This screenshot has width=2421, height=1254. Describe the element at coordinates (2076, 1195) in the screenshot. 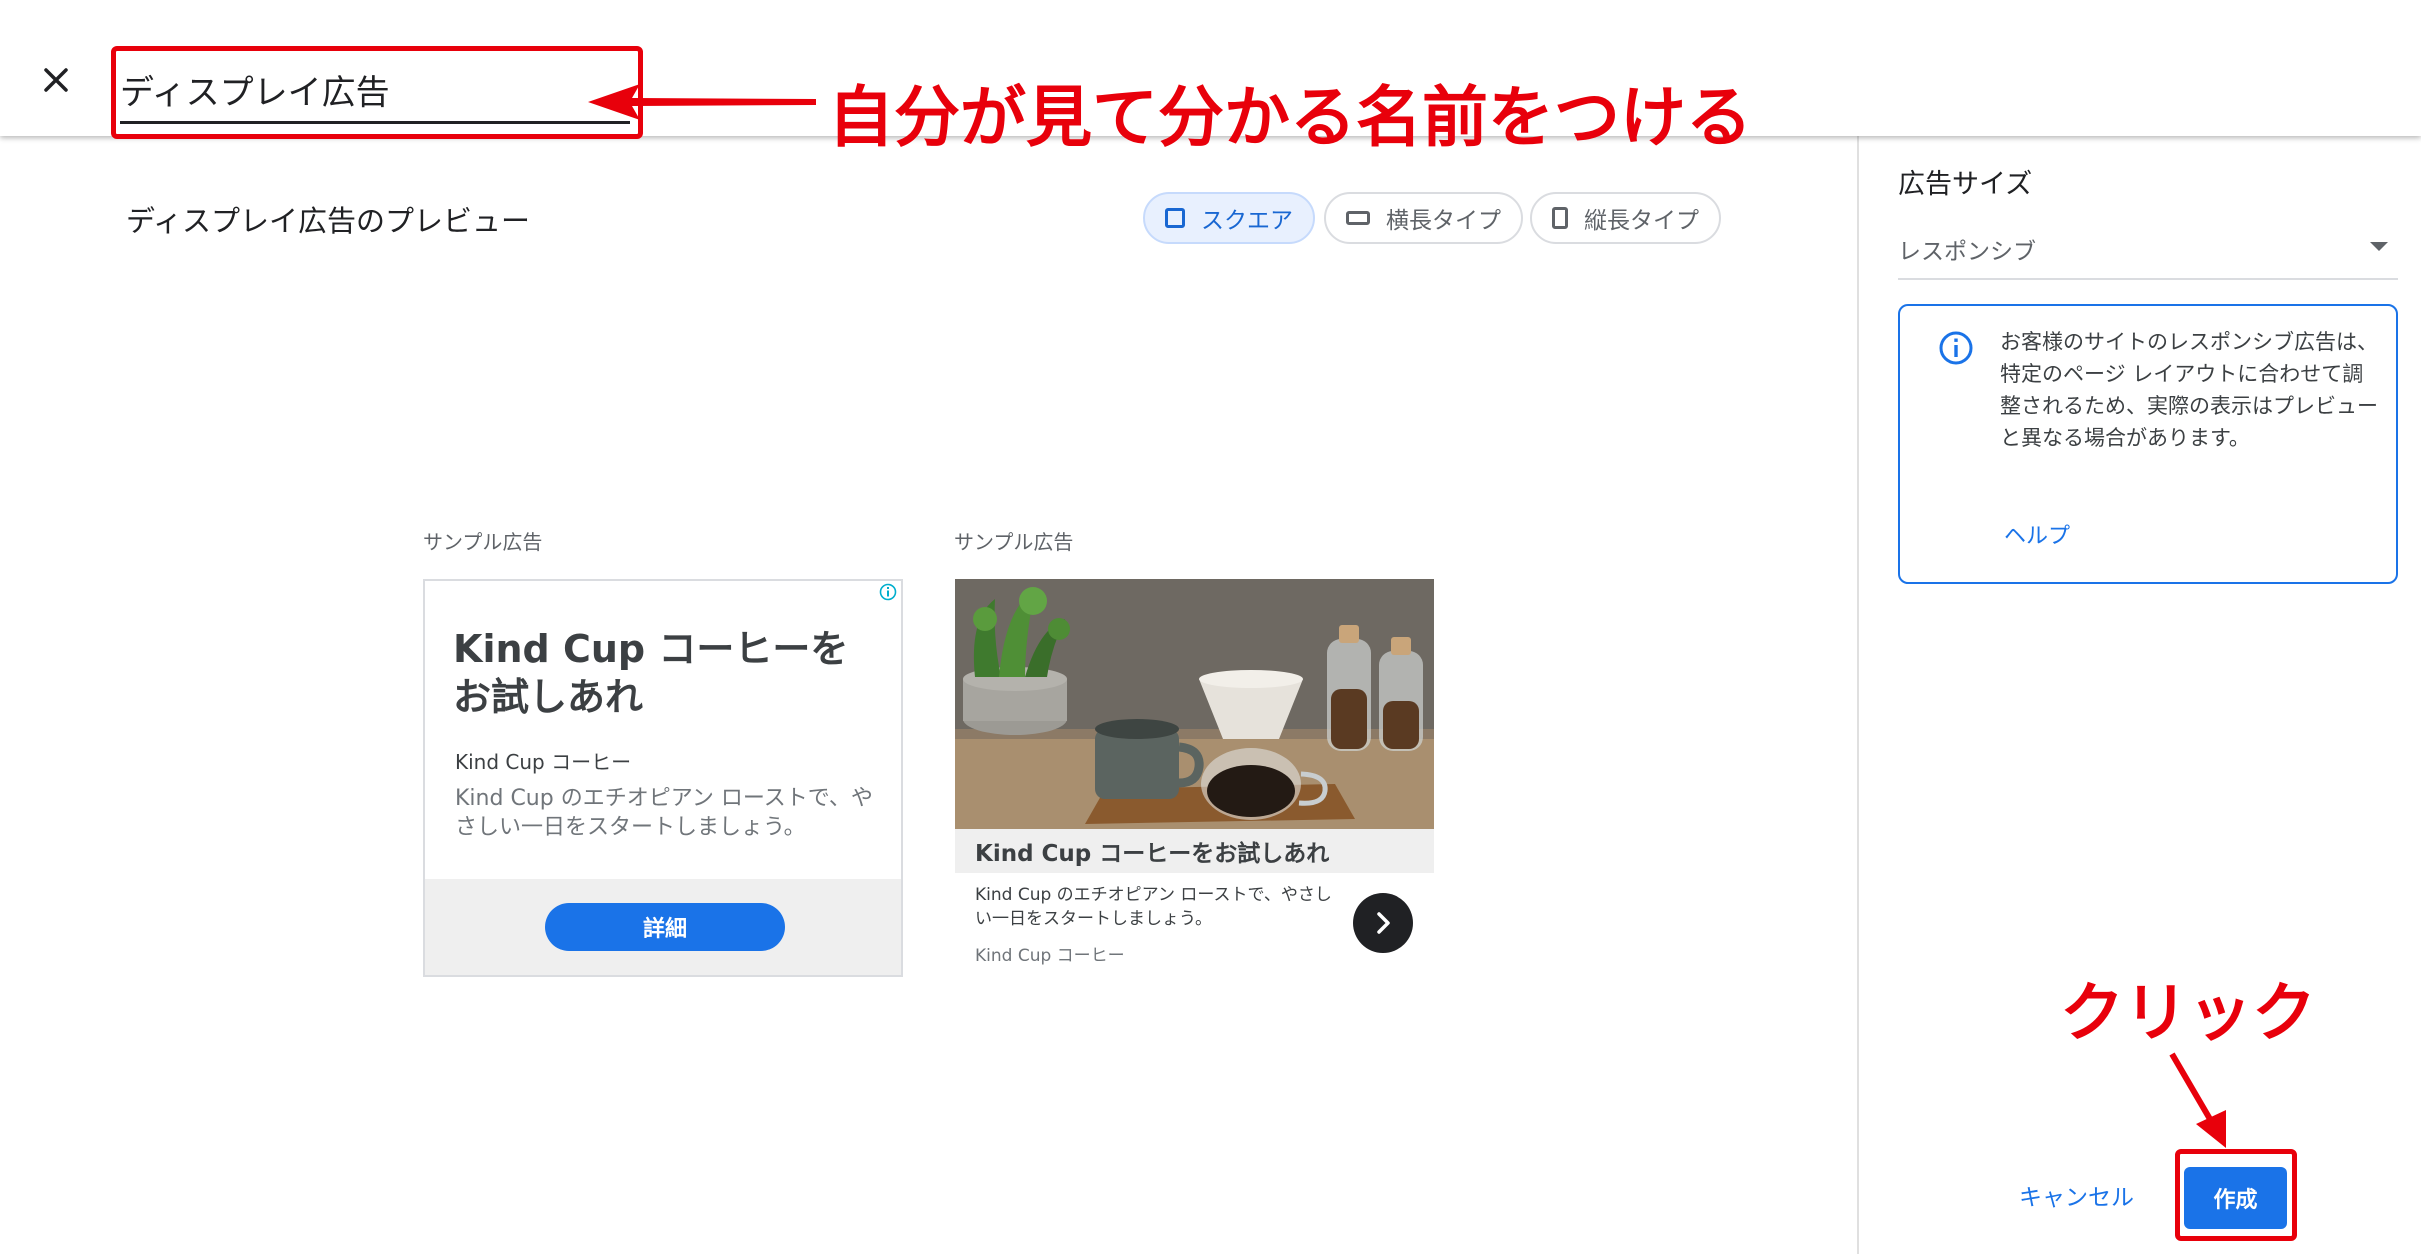

I see `cancel-button: キャンセル` at that location.